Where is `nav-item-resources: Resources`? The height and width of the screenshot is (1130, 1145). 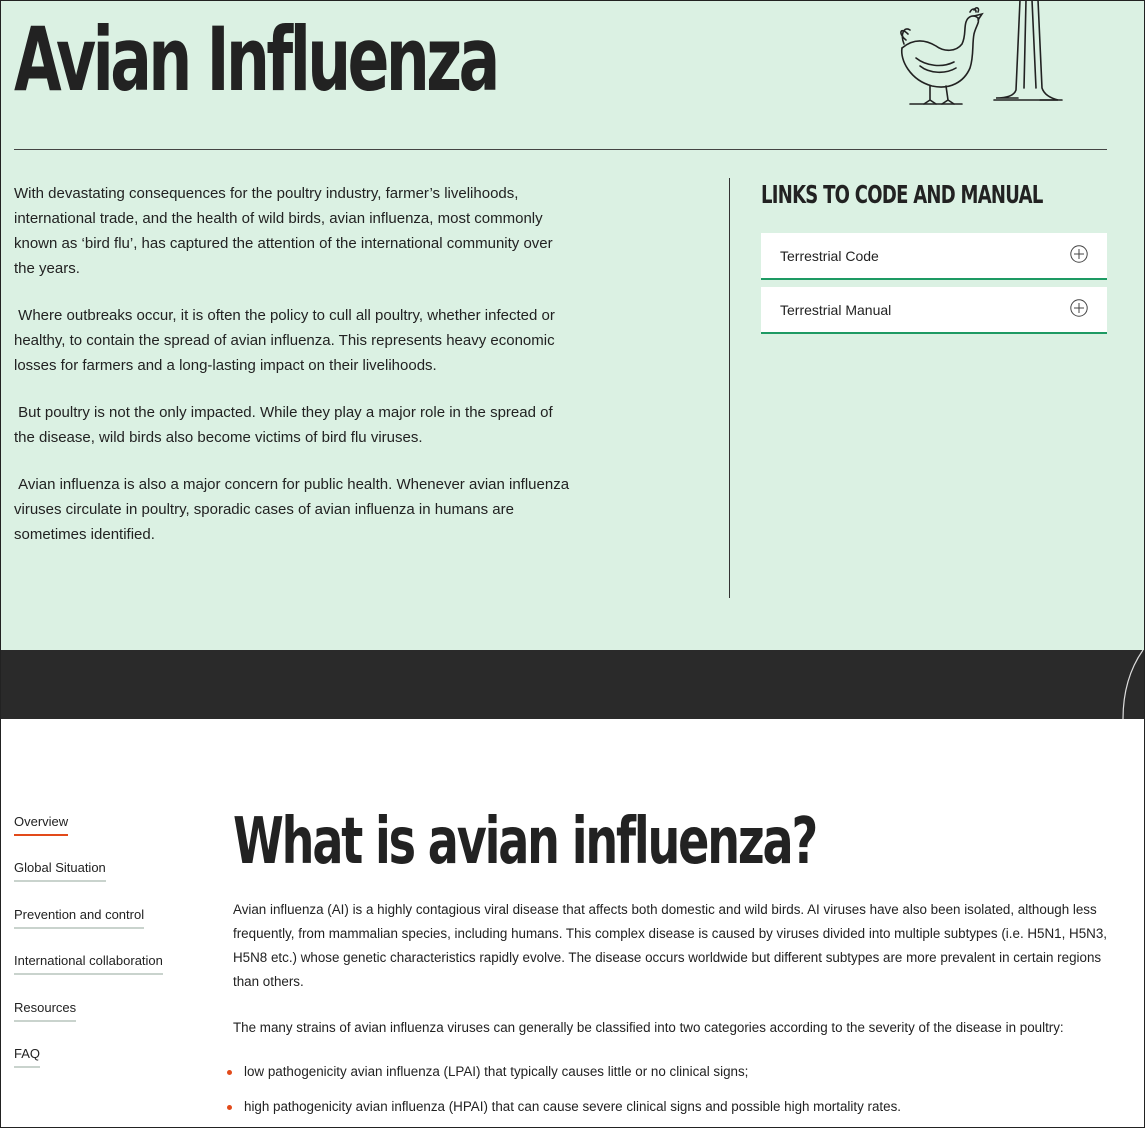
nav-item-resources: Resources is located at coordinates (45, 1011).